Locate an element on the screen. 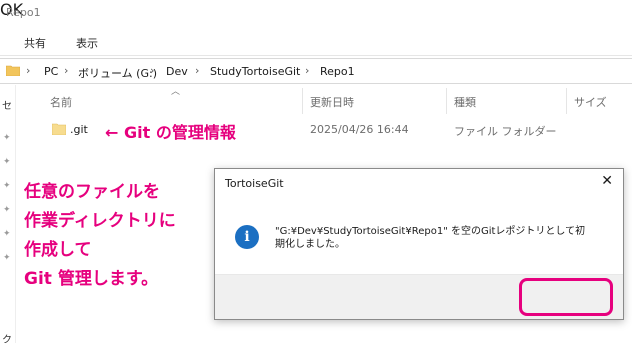 This screenshot has width=632, height=343. tab-view: 表示 is located at coordinates (87, 43).